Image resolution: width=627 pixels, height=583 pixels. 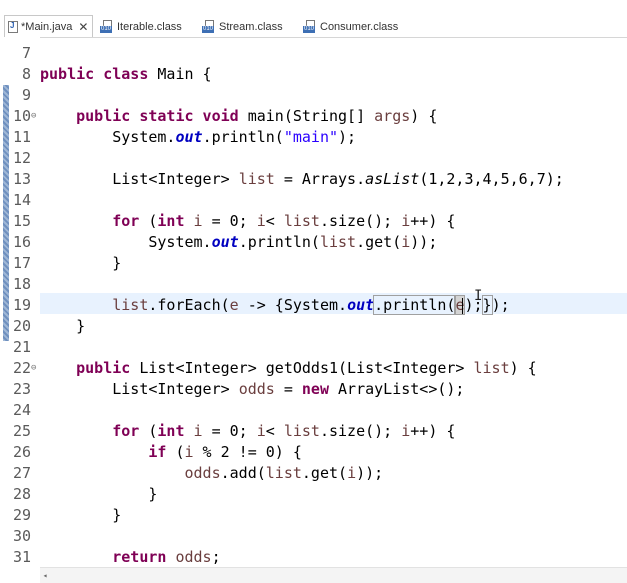 What do you see at coordinates (234, 305) in the screenshot?
I see `variable: e` at bounding box center [234, 305].